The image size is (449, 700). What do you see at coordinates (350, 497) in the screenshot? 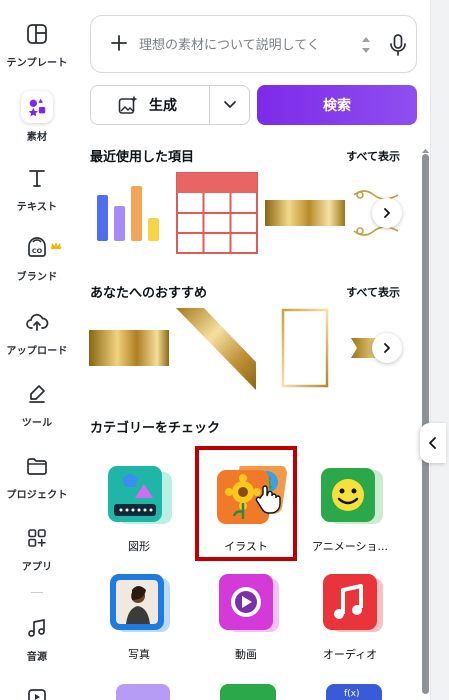
I see `animation-category-icon` at bounding box center [350, 497].